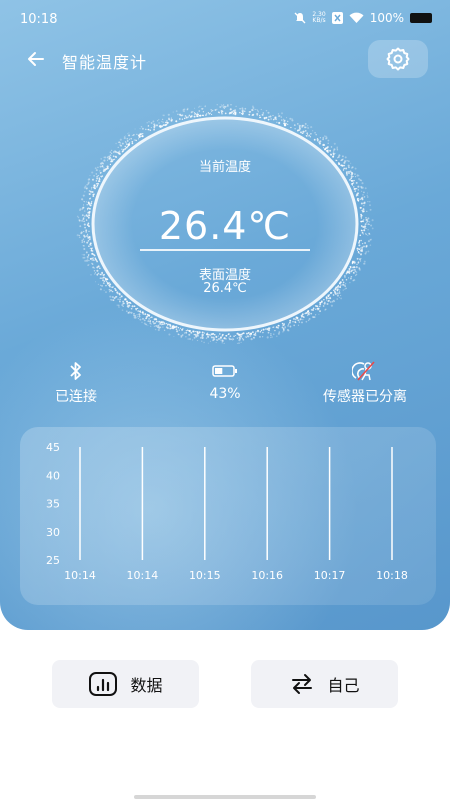  Describe the element at coordinates (365, 383) in the screenshot. I see `sensor-status: 传感器已分离` at that location.